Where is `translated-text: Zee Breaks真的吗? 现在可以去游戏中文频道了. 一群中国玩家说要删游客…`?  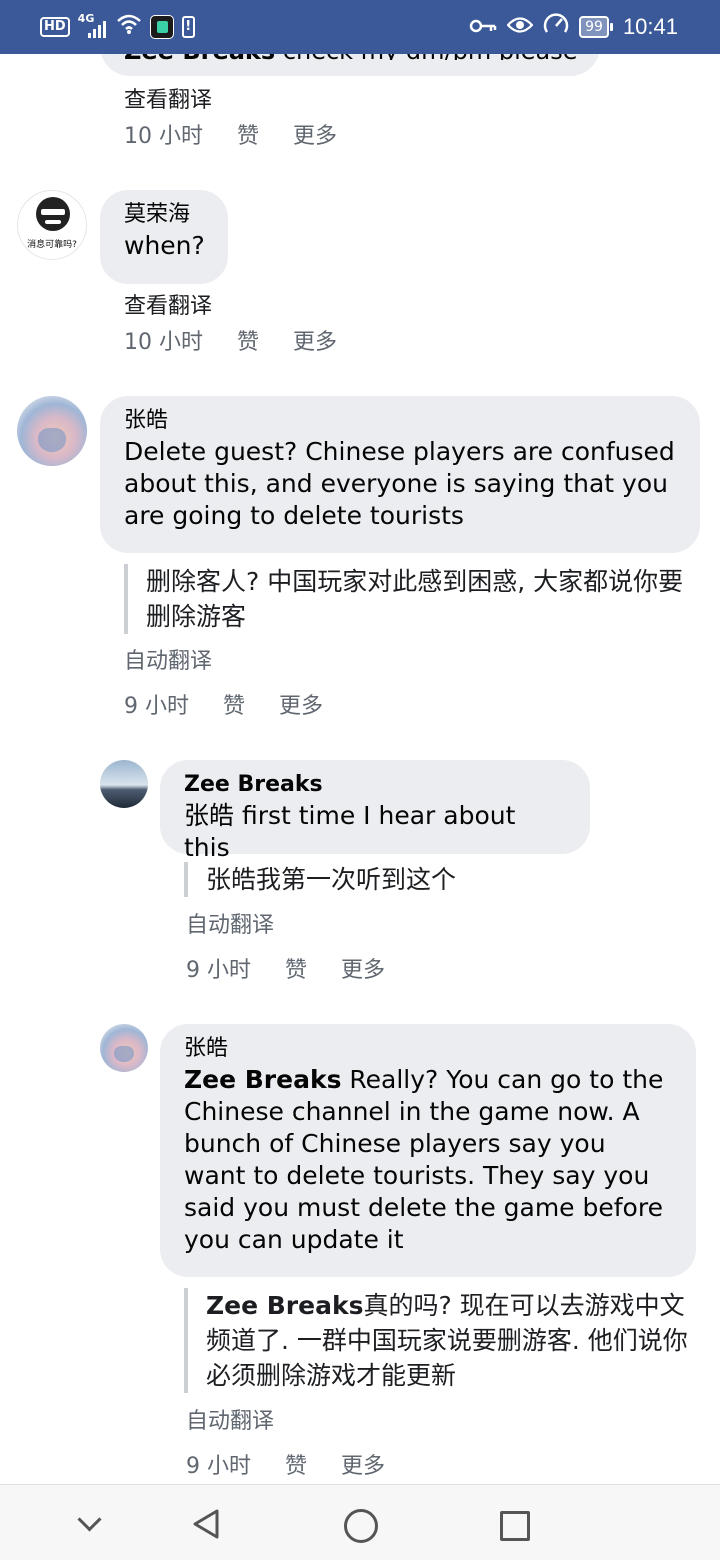
translated-text: Zee Breaks真的吗? 现在可以去游戏中文频道了. 一群中国玩家说要删游客… is located at coordinates (439, 1340).